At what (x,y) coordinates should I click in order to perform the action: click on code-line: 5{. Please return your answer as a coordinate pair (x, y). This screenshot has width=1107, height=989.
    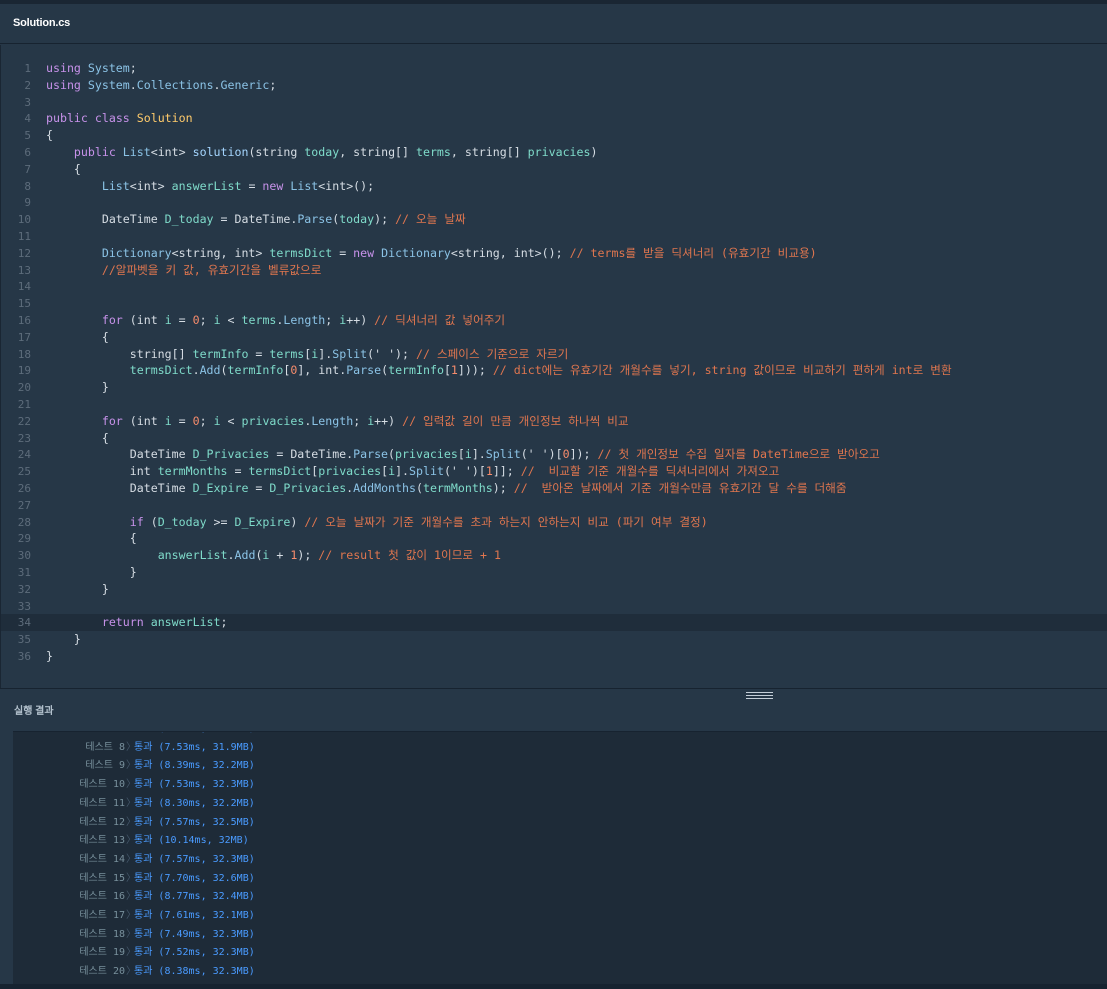
    Looking at the image, I should click on (554, 135).